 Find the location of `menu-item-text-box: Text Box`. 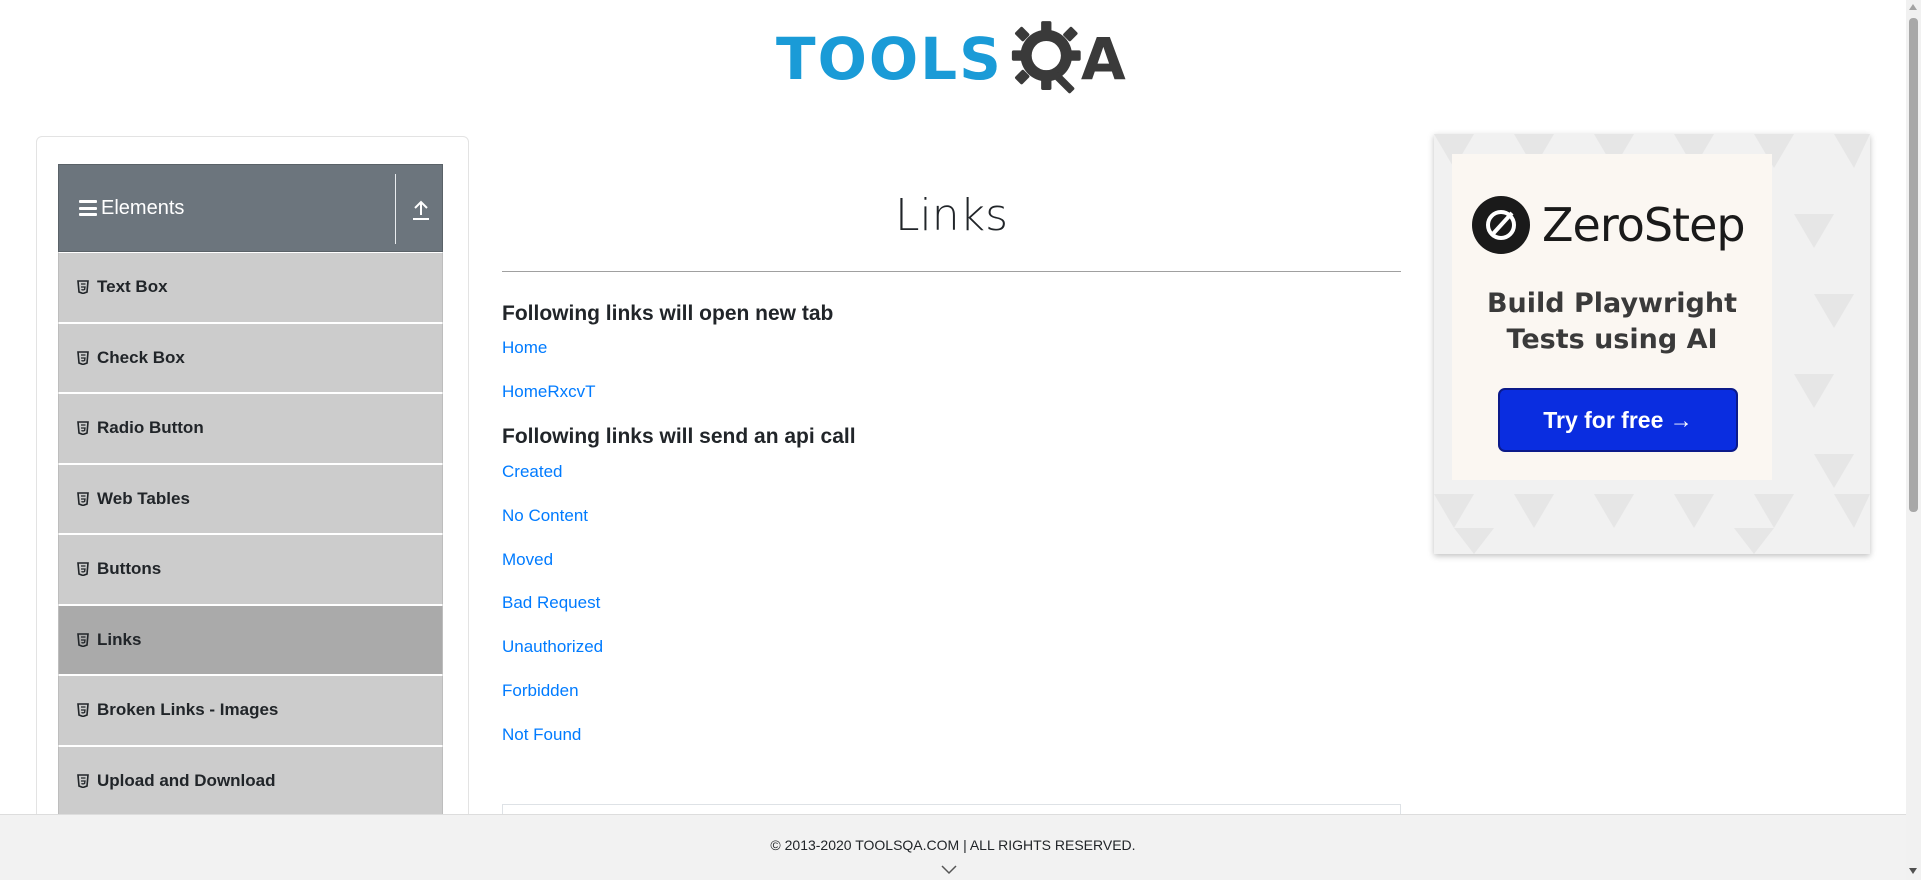

menu-item-text-box: Text Box is located at coordinates (250, 287).